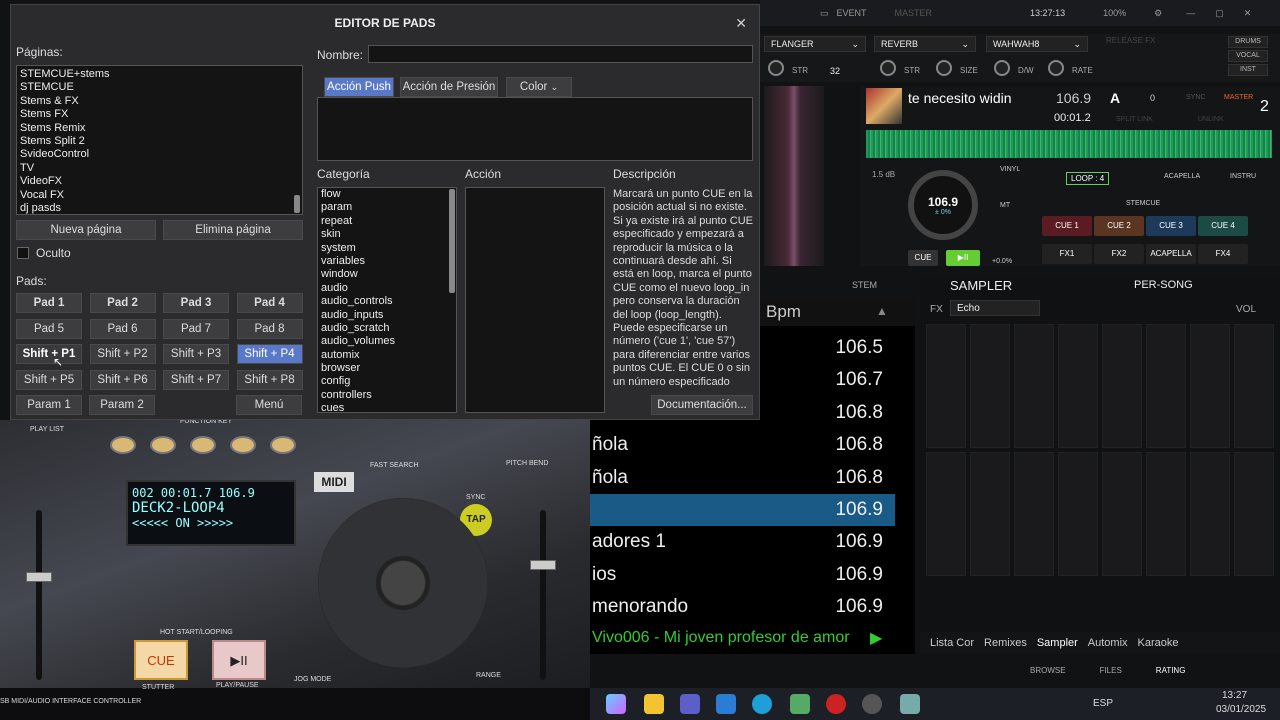 The image size is (1280, 720). What do you see at coordinates (159, 168) in the screenshot?
I see `page-list-item: TV` at bounding box center [159, 168].